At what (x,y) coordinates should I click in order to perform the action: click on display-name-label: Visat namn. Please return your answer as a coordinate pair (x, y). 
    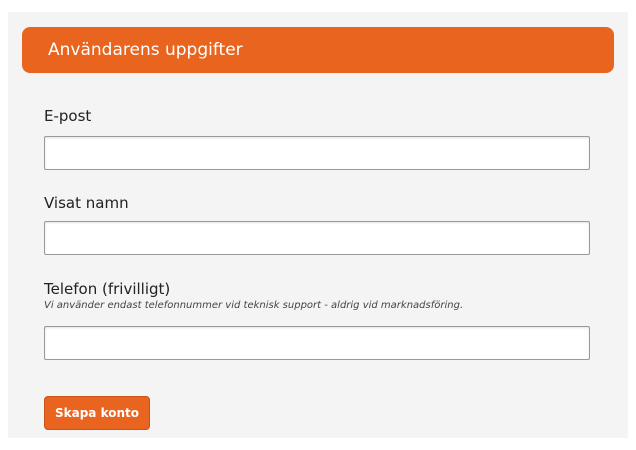
    Looking at the image, I should click on (86, 203).